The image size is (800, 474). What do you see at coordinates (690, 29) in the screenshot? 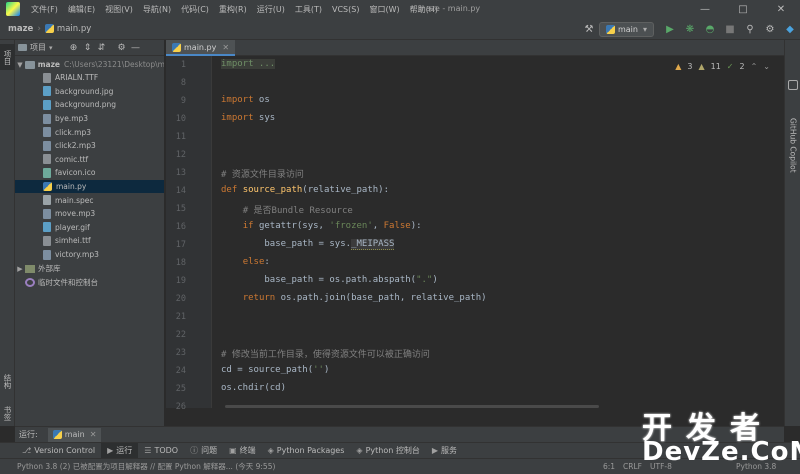
I see `debug-icon: ❋` at bounding box center [690, 29].